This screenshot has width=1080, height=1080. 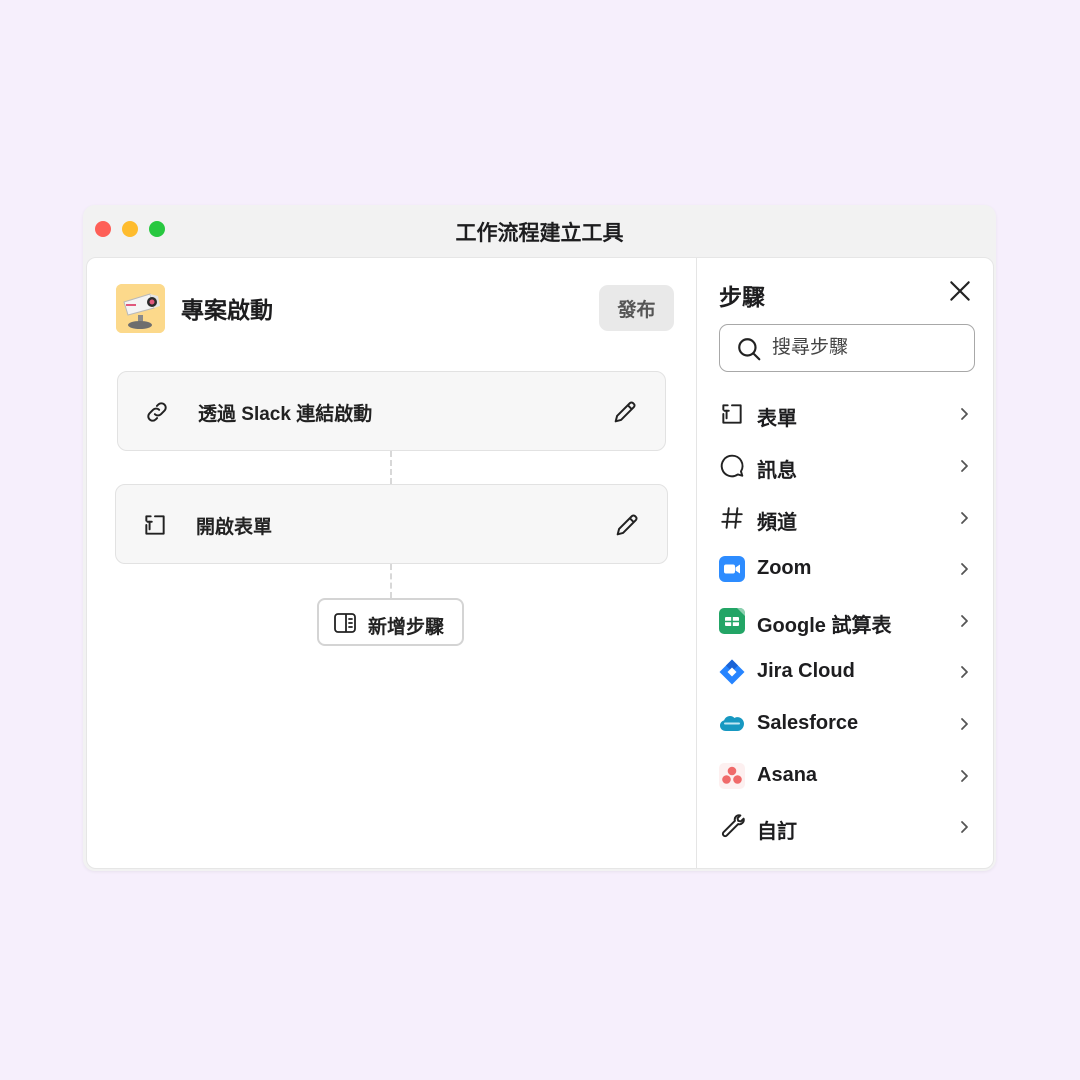 What do you see at coordinates (777, 419) in the screenshot?
I see `step-item-label: 表單` at bounding box center [777, 419].